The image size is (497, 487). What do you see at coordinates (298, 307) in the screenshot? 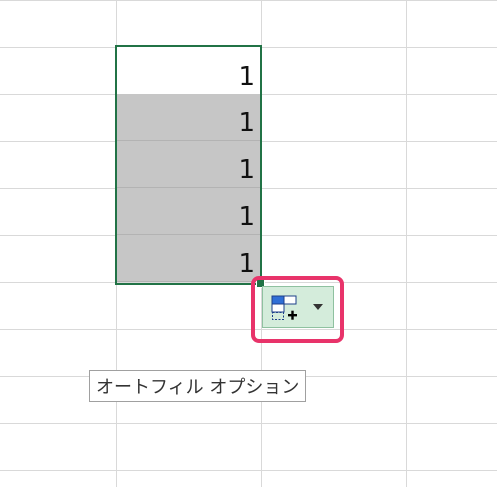
I see `autofill-options-button` at bounding box center [298, 307].